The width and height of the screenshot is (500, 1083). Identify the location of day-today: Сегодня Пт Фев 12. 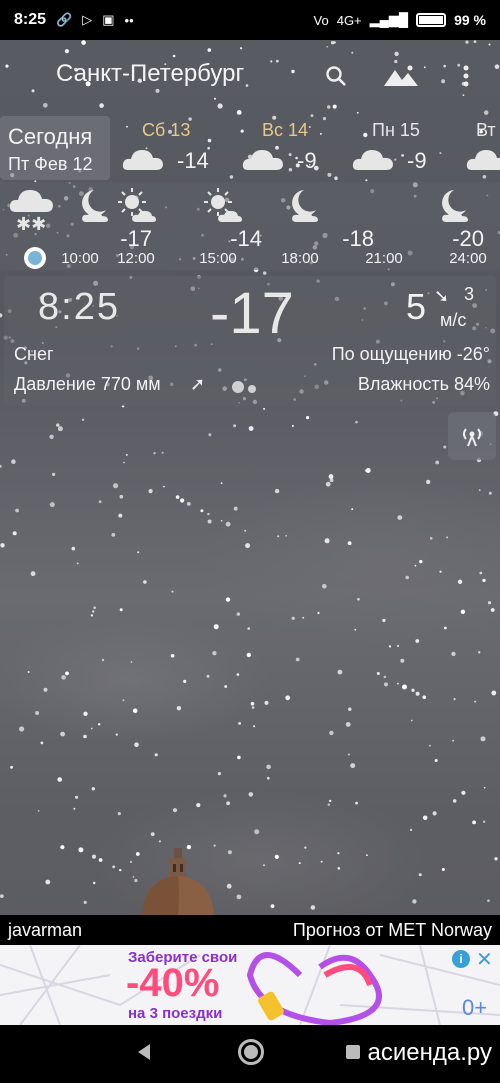
(55, 148).